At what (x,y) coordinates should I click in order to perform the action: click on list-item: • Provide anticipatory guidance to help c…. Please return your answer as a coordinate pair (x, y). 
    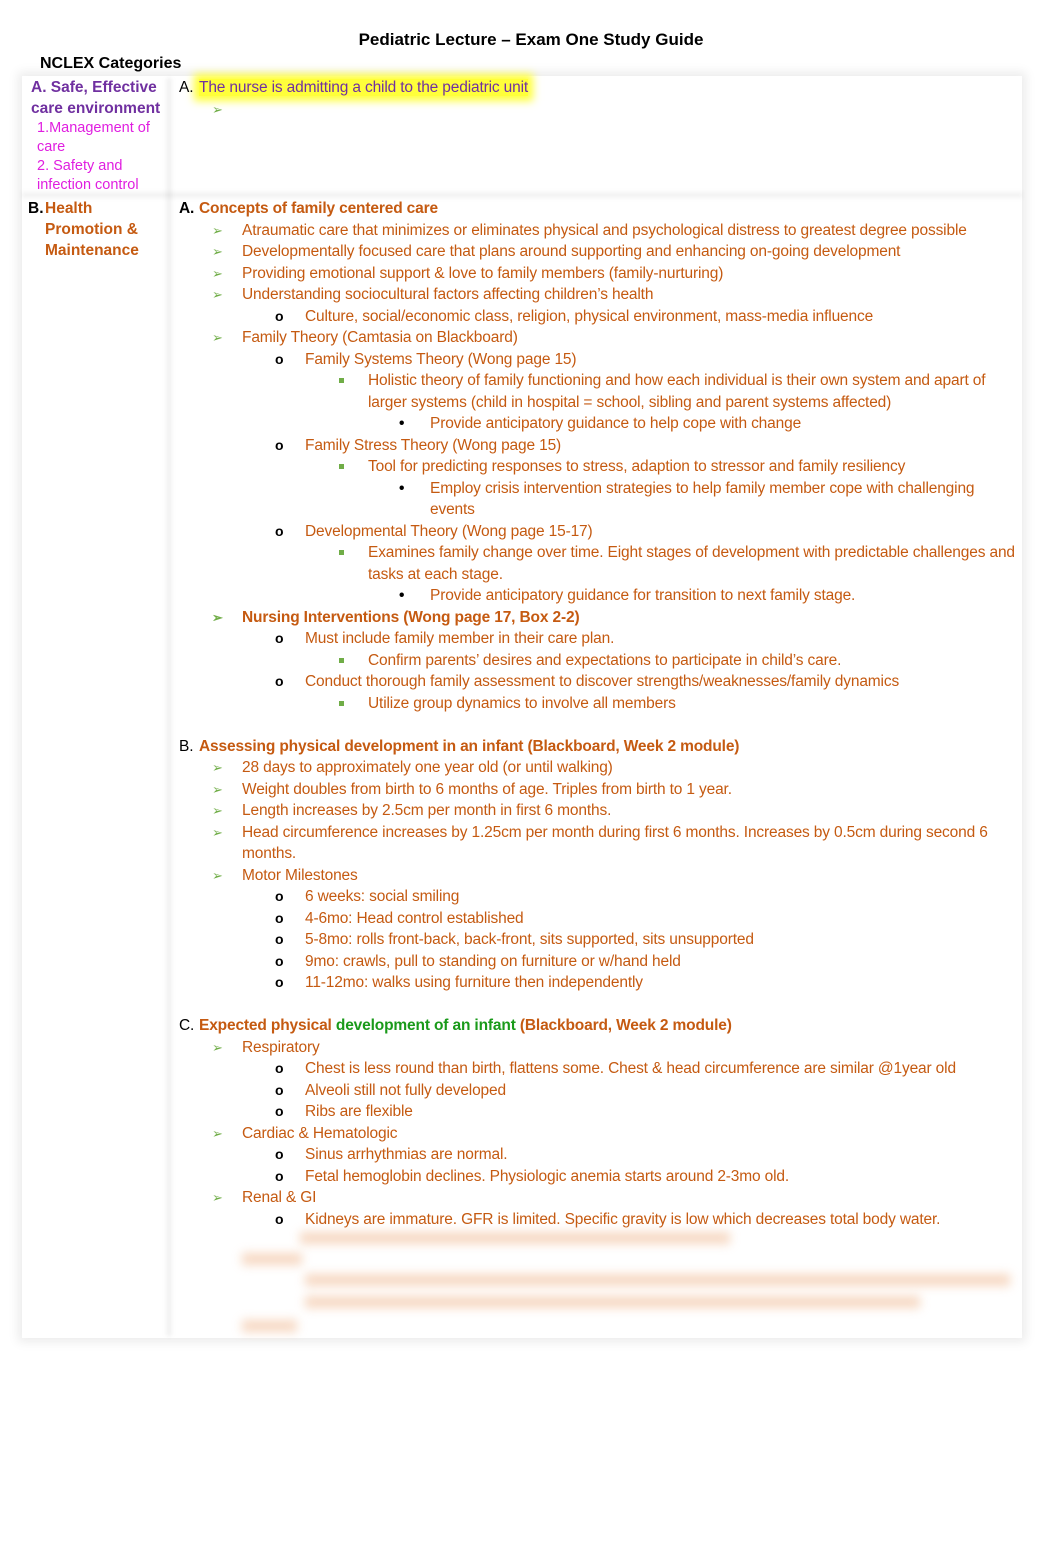
    Looking at the image, I should click on (599, 424).